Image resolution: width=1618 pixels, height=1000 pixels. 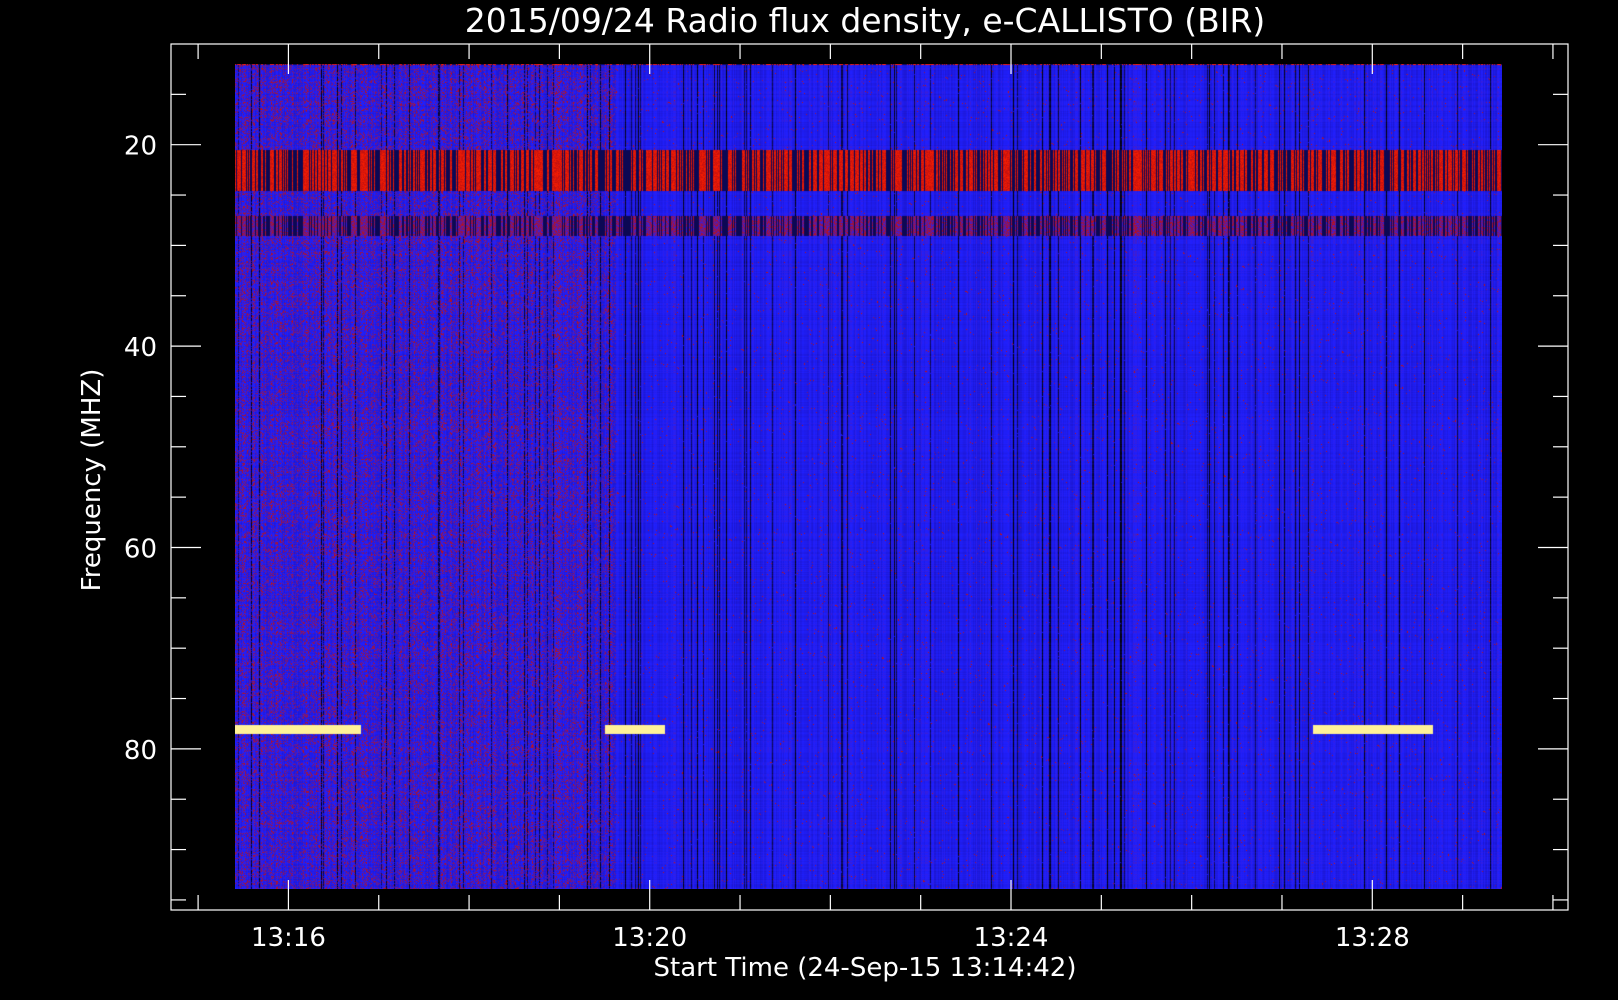 What do you see at coordinates (1011, 938) in the screenshot?
I see `x-tick-label: 13:24` at bounding box center [1011, 938].